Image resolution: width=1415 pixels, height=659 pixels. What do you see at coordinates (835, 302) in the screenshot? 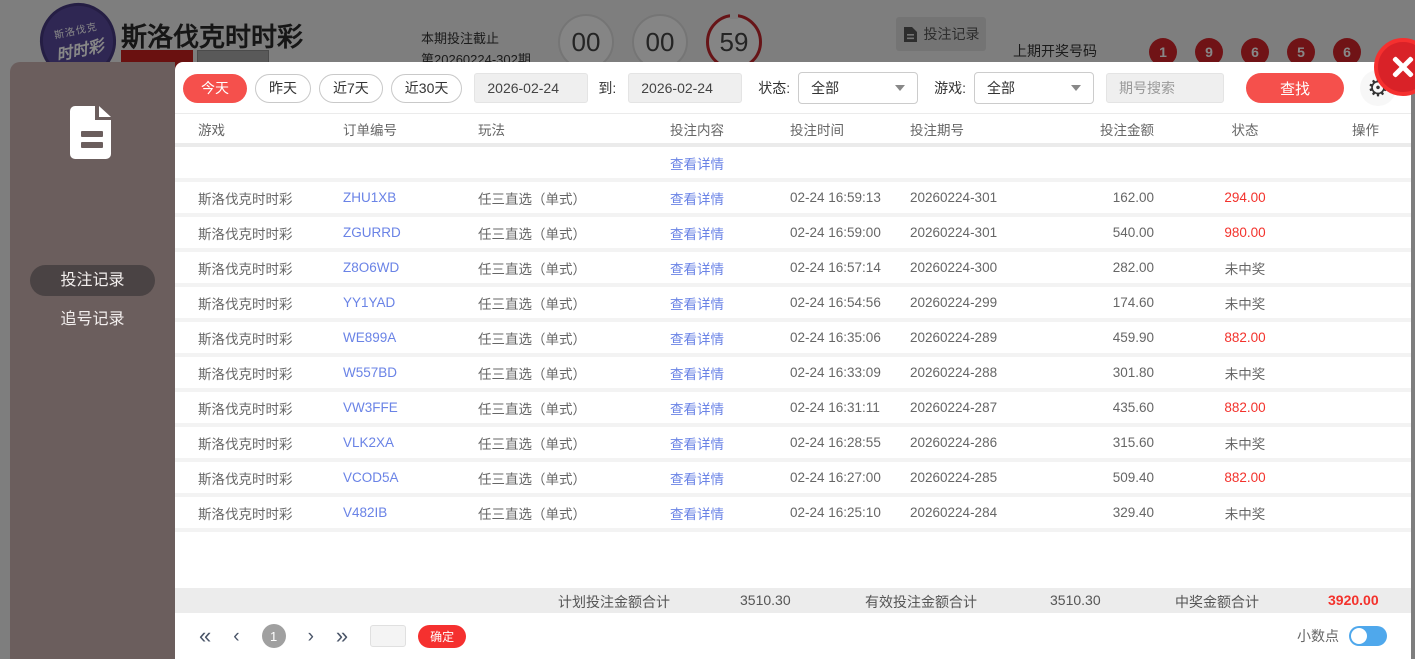
I see `cell-time: 02-24 16:54:56` at bounding box center [835, 302].